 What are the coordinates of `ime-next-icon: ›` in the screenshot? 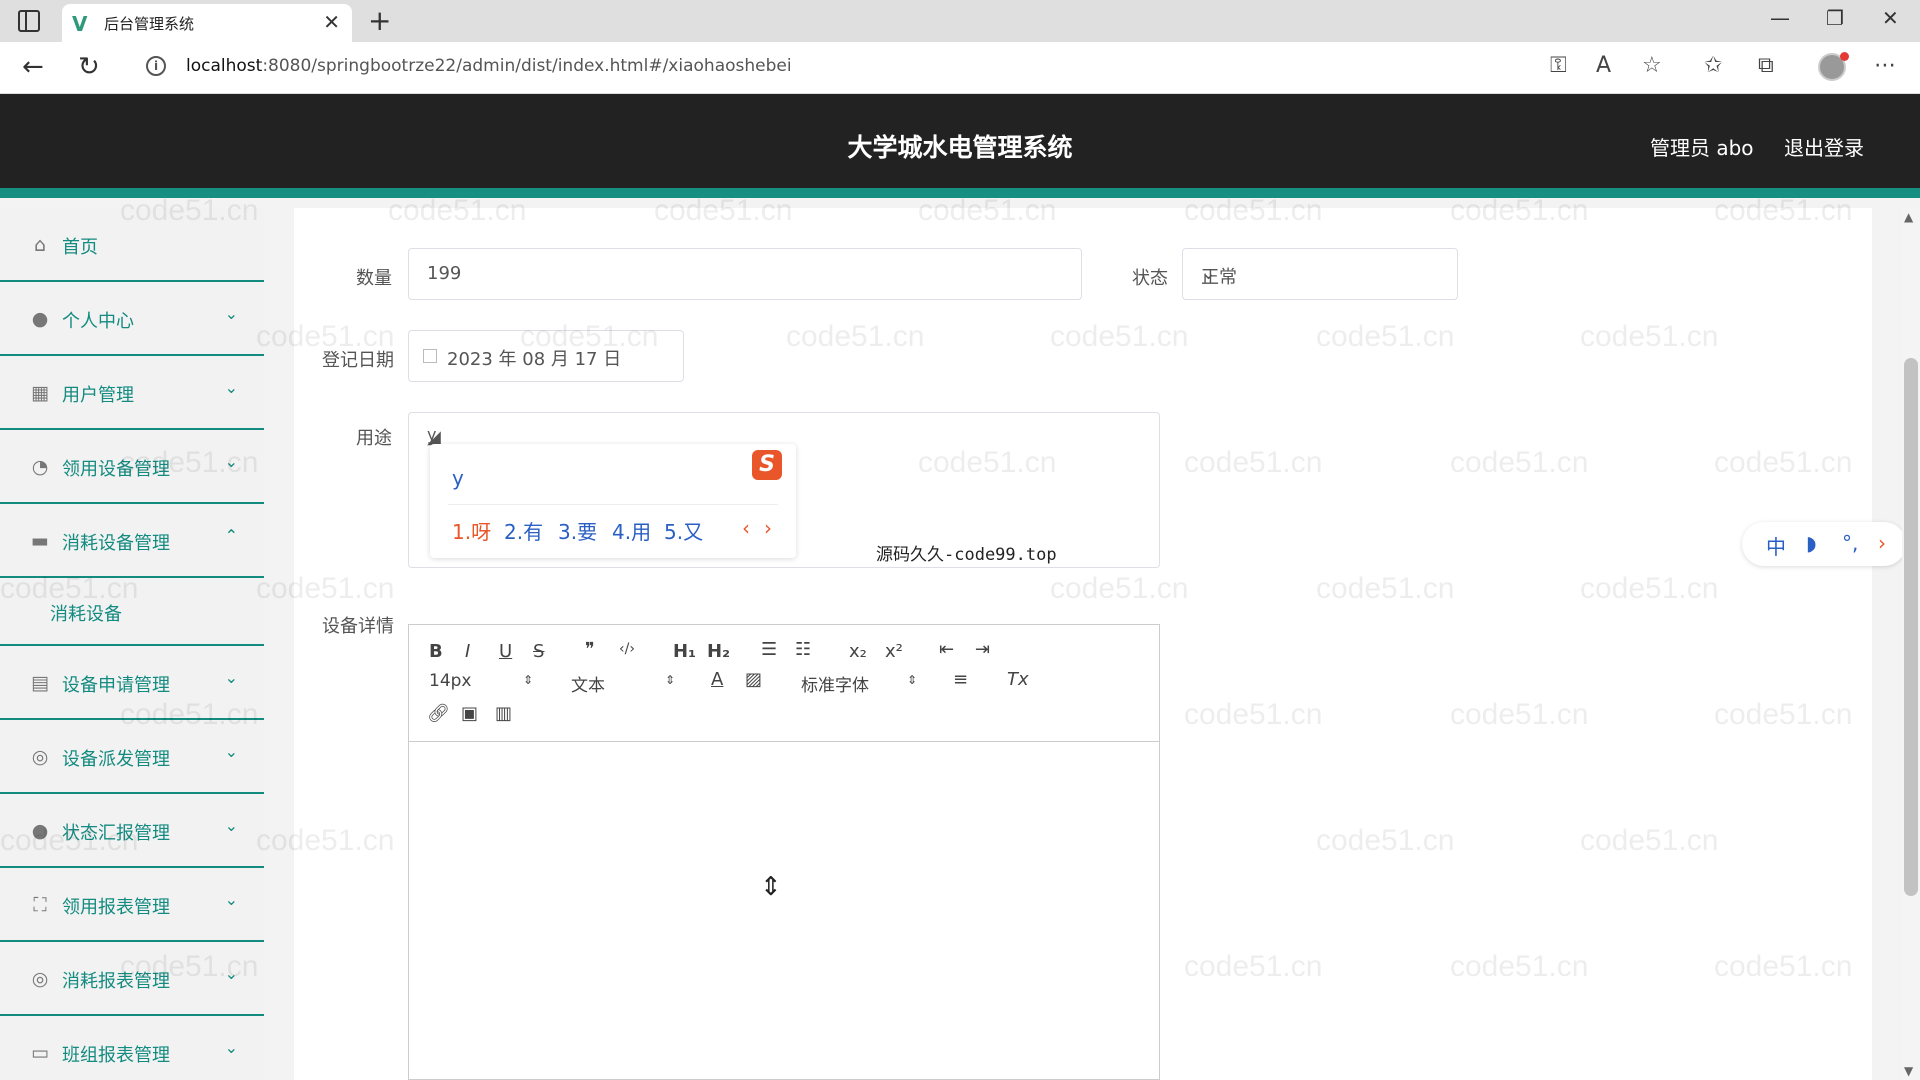 It's located at (768, 528).